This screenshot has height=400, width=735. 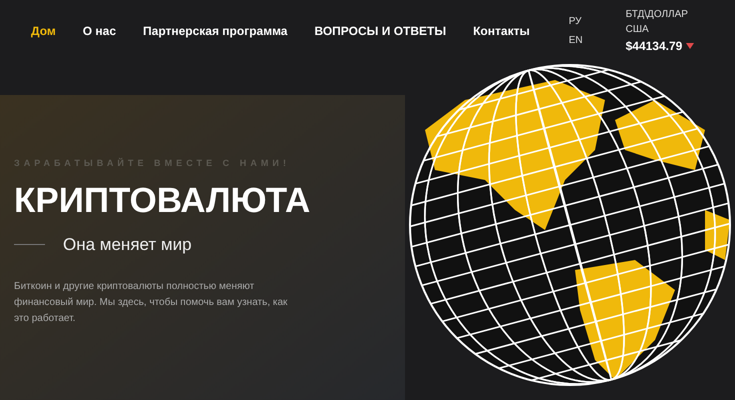 I want to click on ticker-label: БТД\ДОЛЛАР США, so click(x=657, y=22).